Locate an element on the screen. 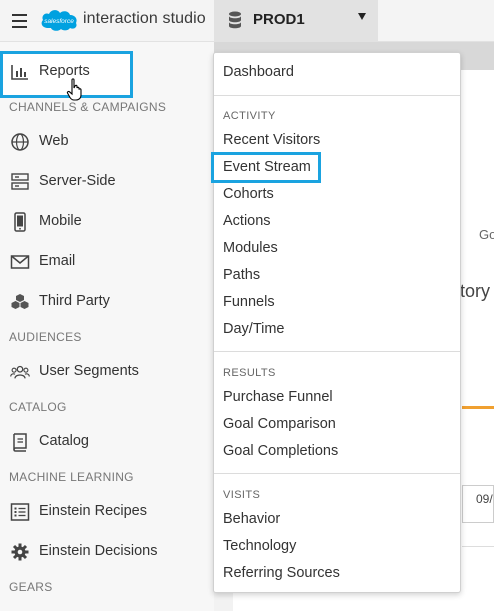  sidebar-item-user-segments: User Segments is located at coordinates (107, 372).